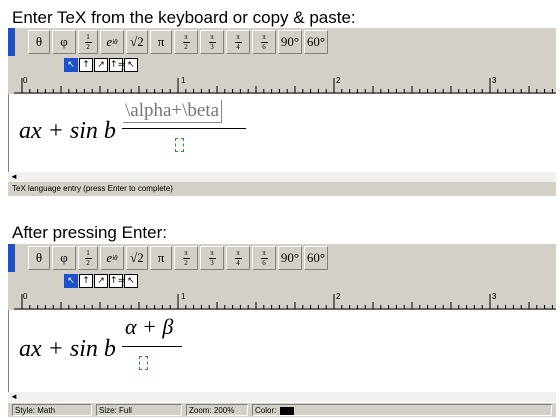 This screenshot has height=419, width=560. What do you see at coordinates (52, 410) in the screenshot?
I see `status-style: Style: Math` at bounding box center [52, 410].